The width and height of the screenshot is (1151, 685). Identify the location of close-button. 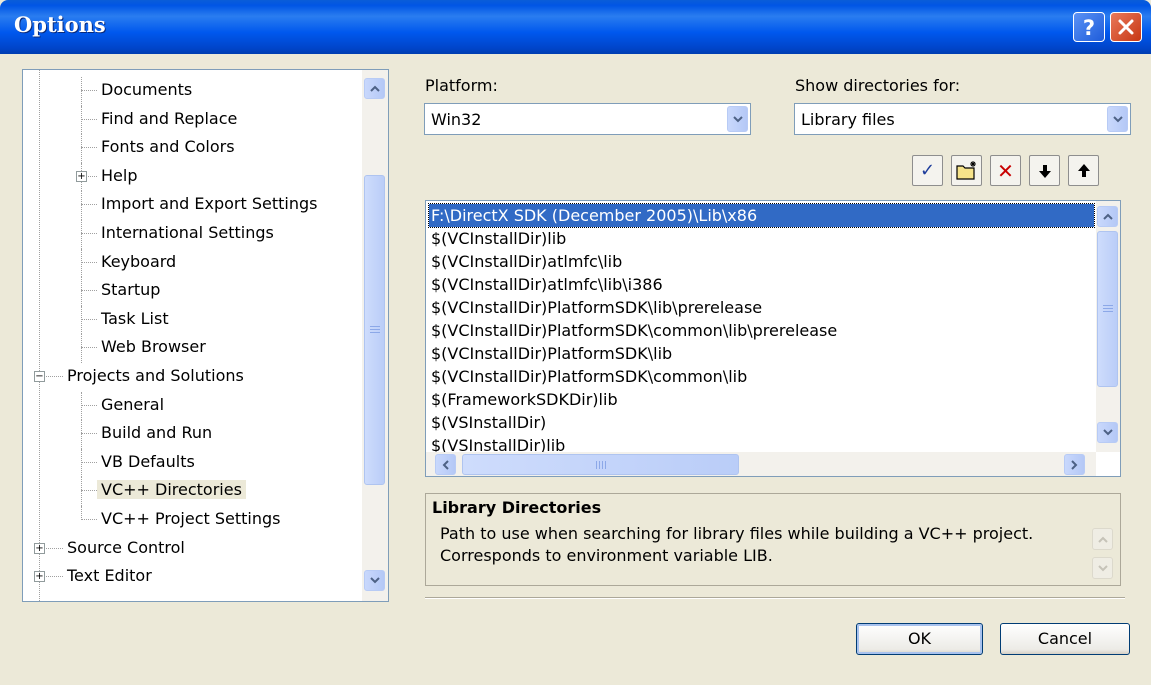
(1126, 27).